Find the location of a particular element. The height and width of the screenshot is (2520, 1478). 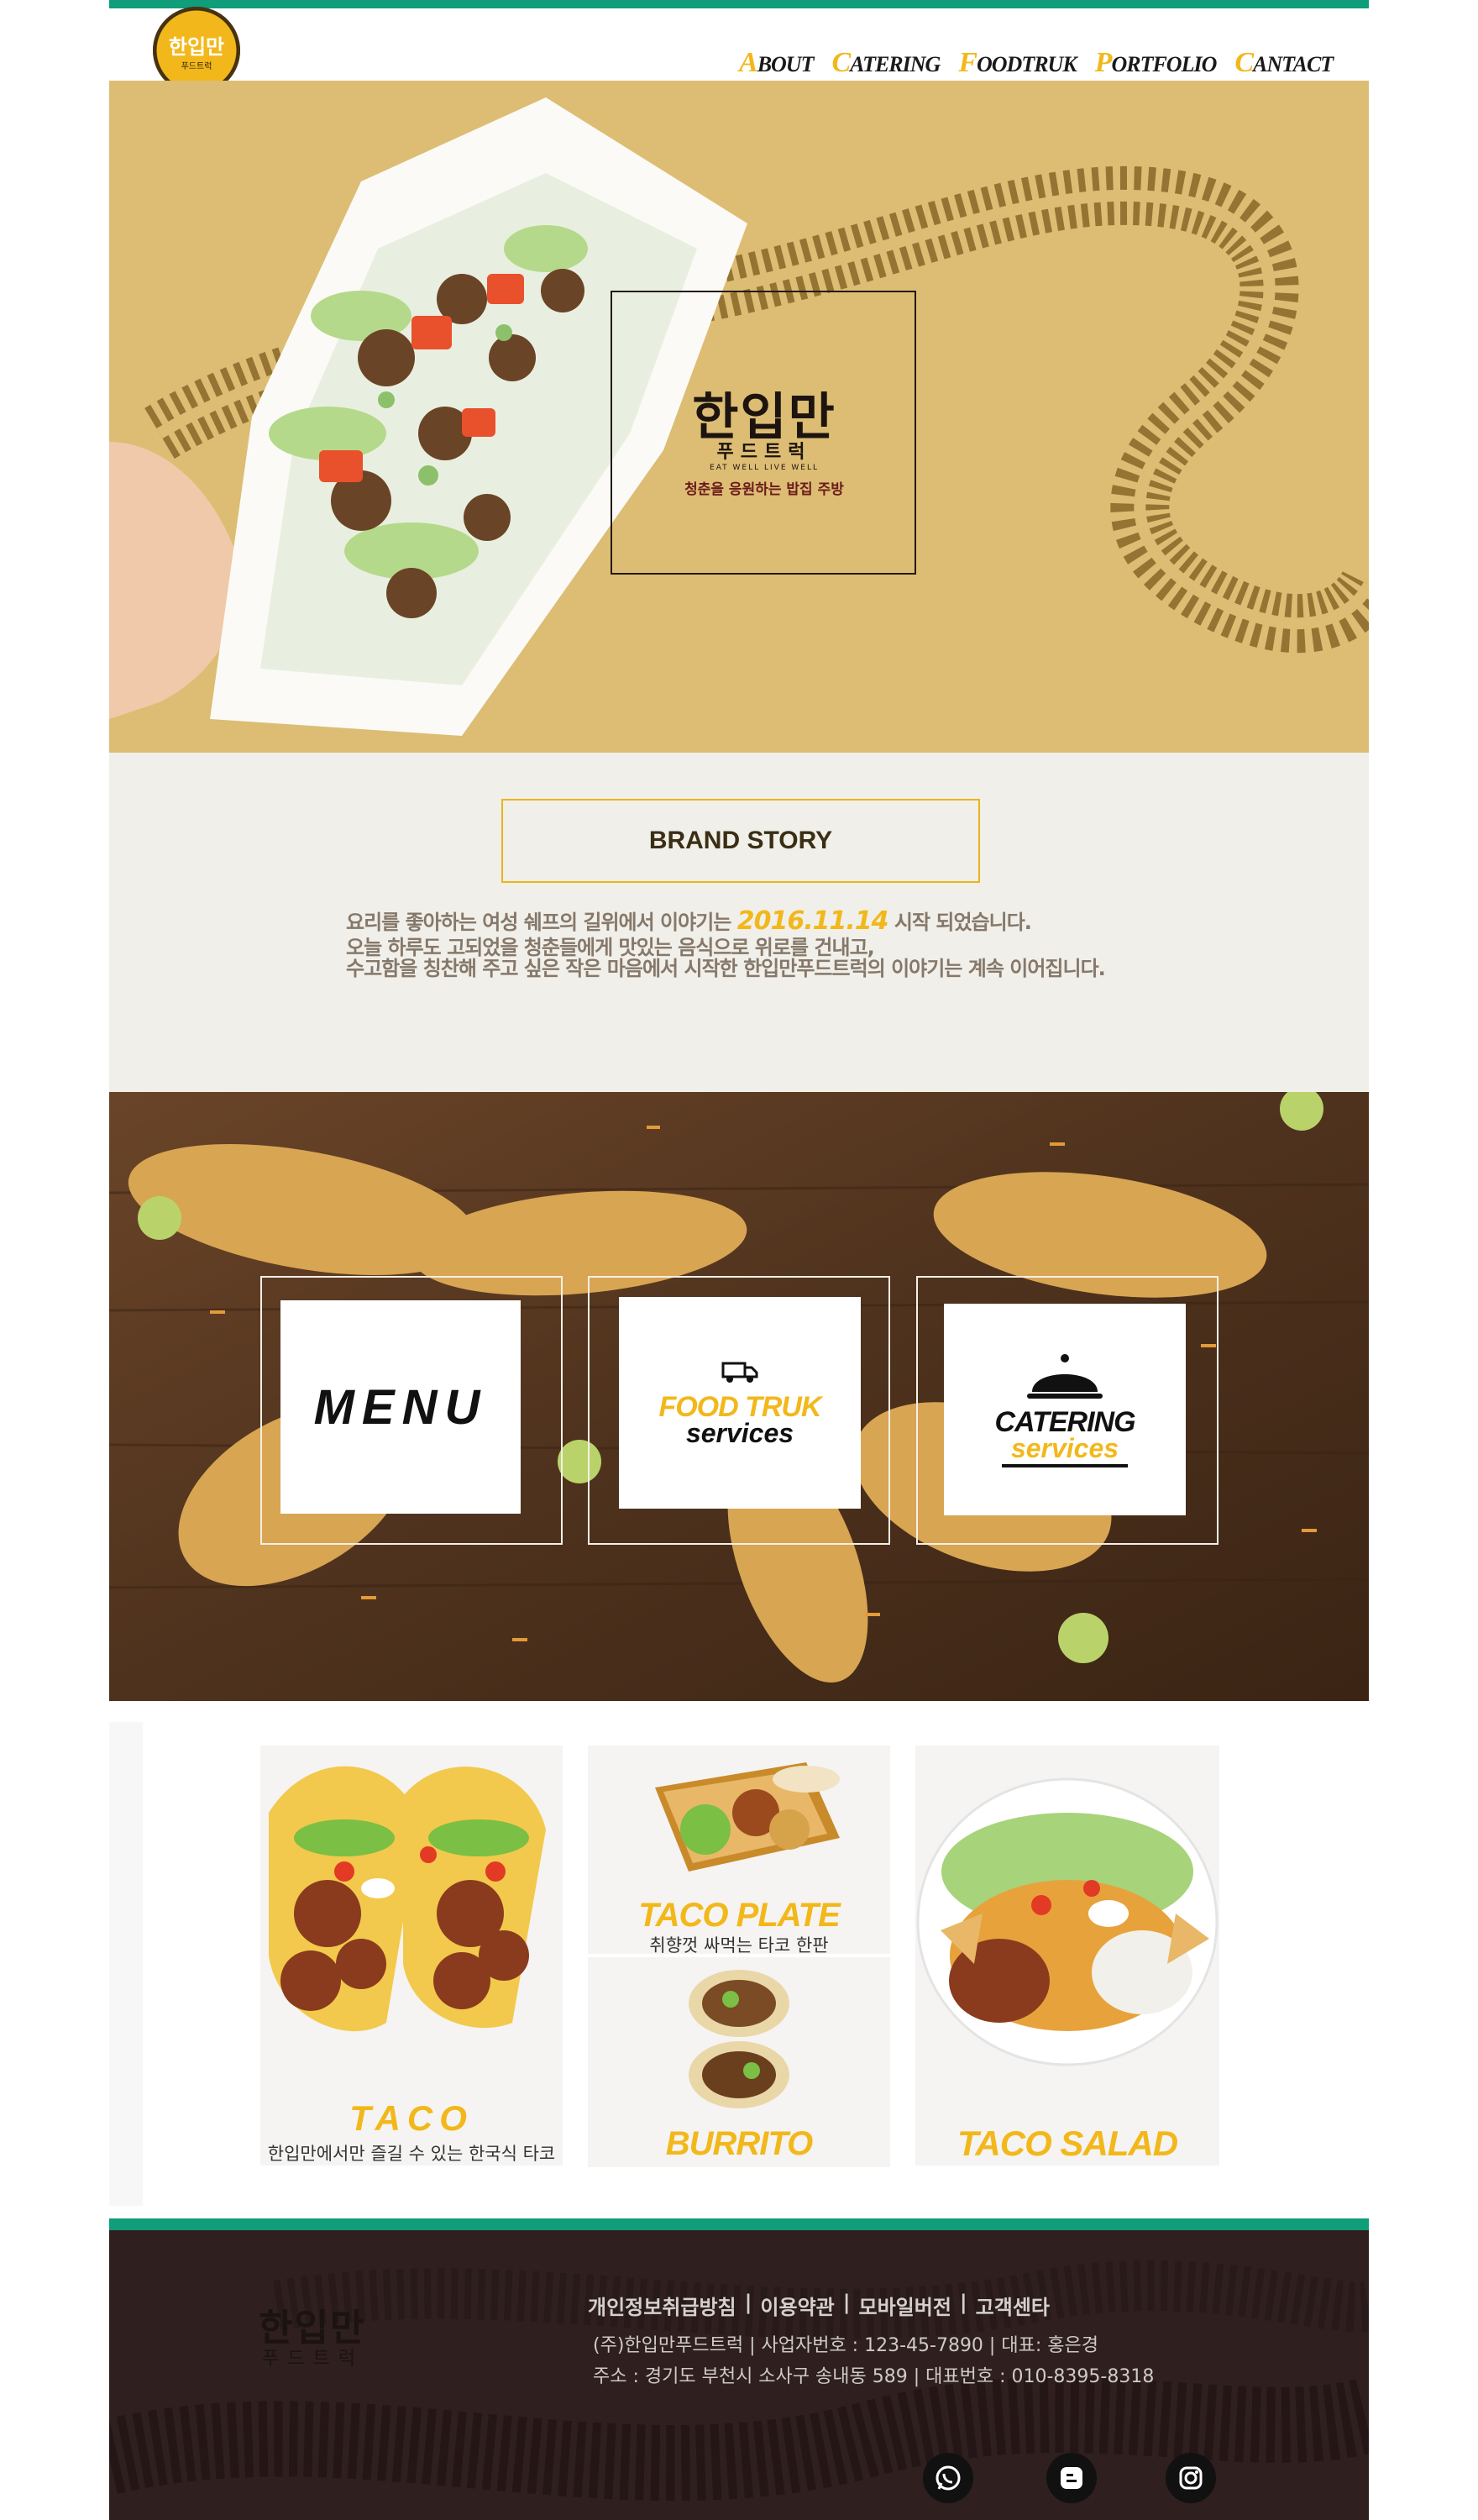

nav-portfolio: PORTFOLIO is located at coordinates (1156, 63).